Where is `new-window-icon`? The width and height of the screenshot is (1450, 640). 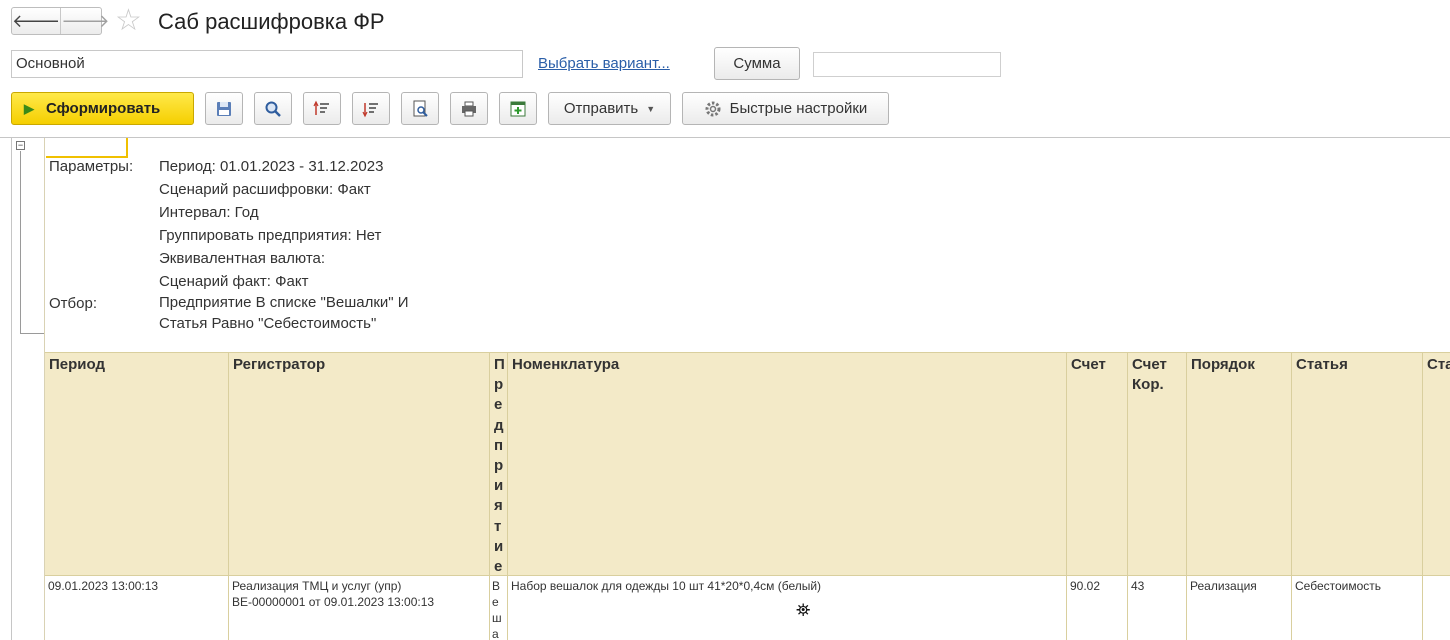 new-window-icon is located at coordinates (518, 108).